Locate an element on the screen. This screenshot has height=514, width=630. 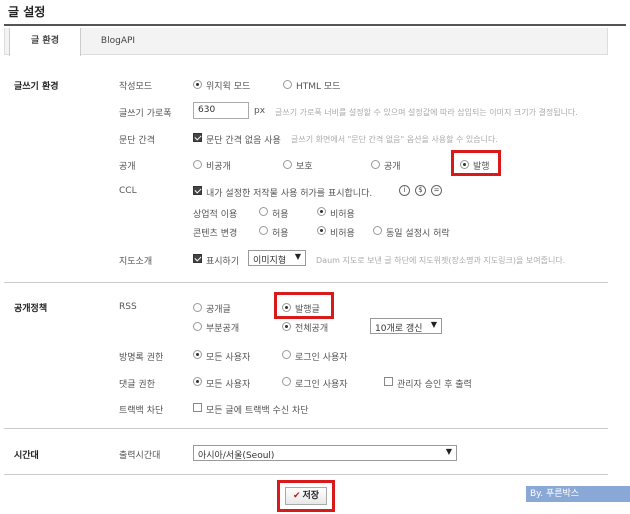
rss-label: RSS is located at coordinates (128, 307).